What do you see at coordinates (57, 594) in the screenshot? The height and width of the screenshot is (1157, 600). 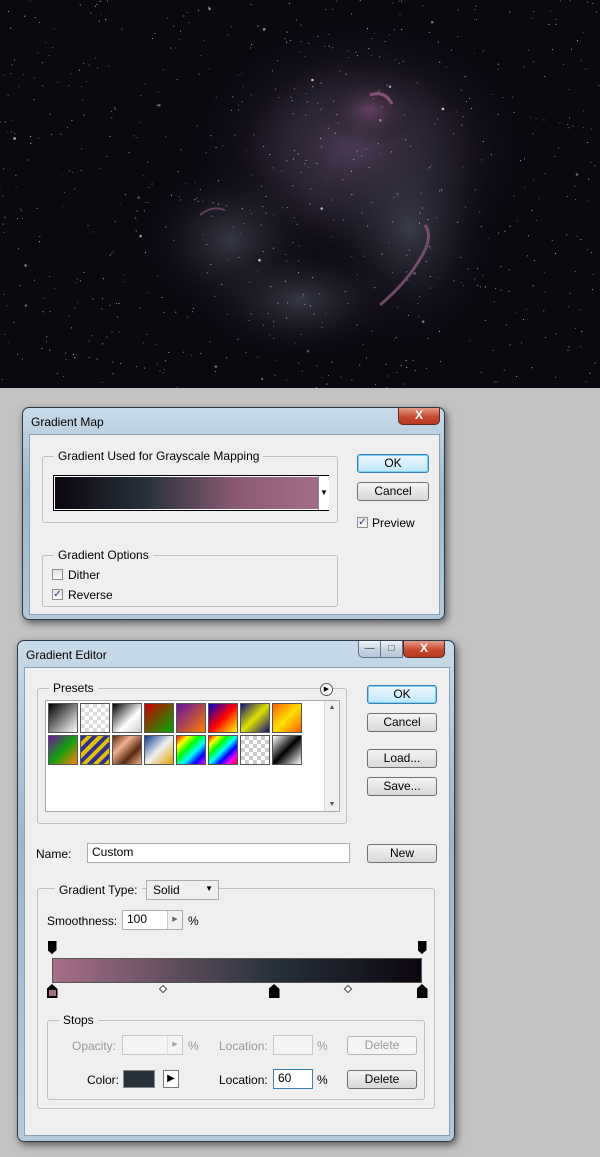 I see `reverse-checkbox: ✓` at bounding box center [57, 594].